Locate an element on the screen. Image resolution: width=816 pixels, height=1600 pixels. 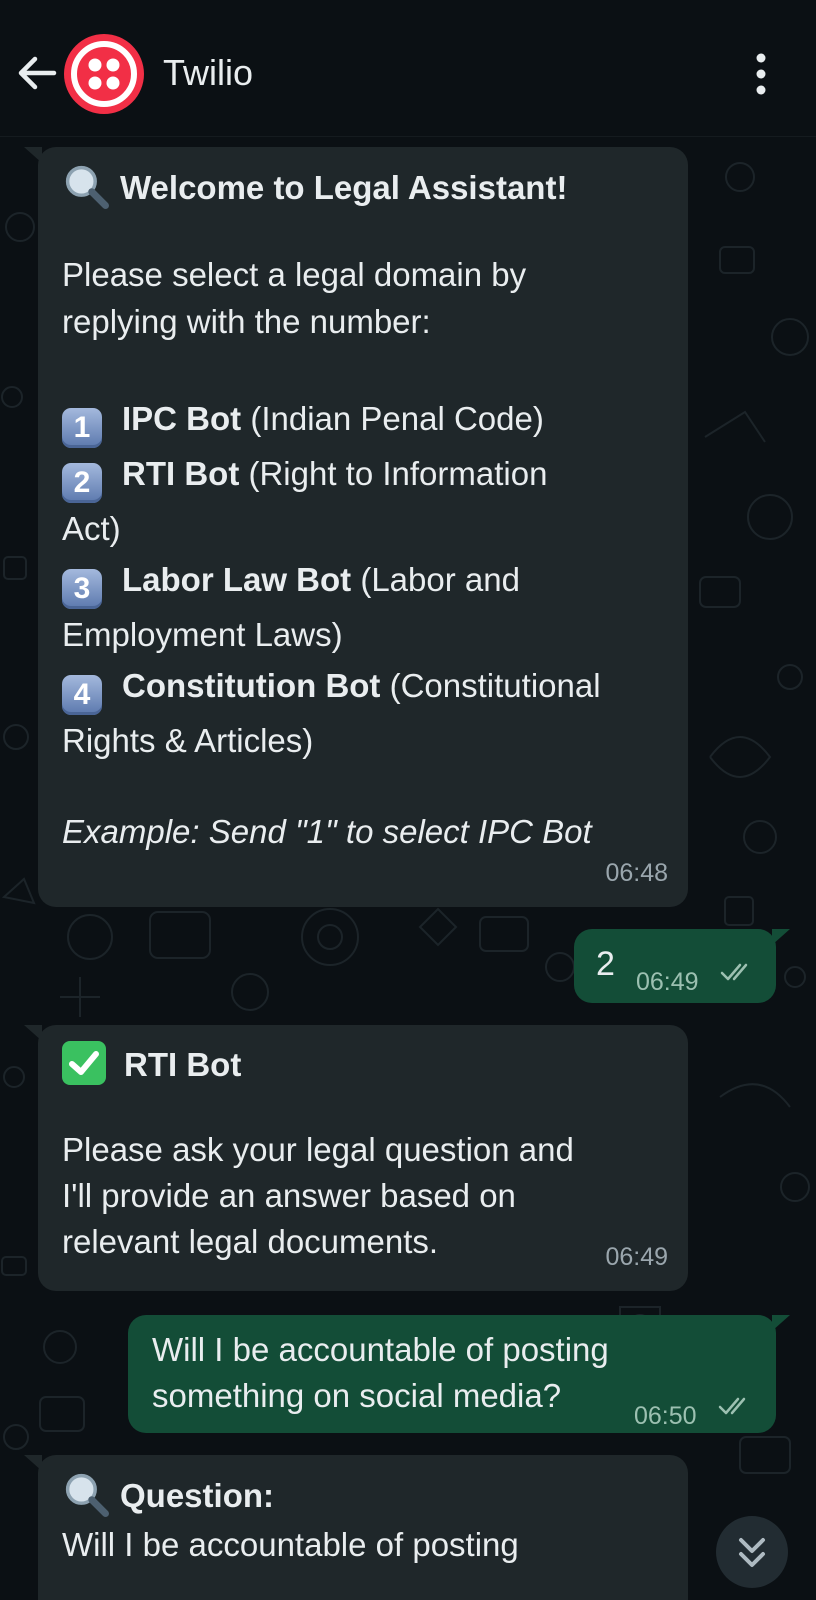
user-message-choice: 2 06:49 is located at coordinates (682, 966).